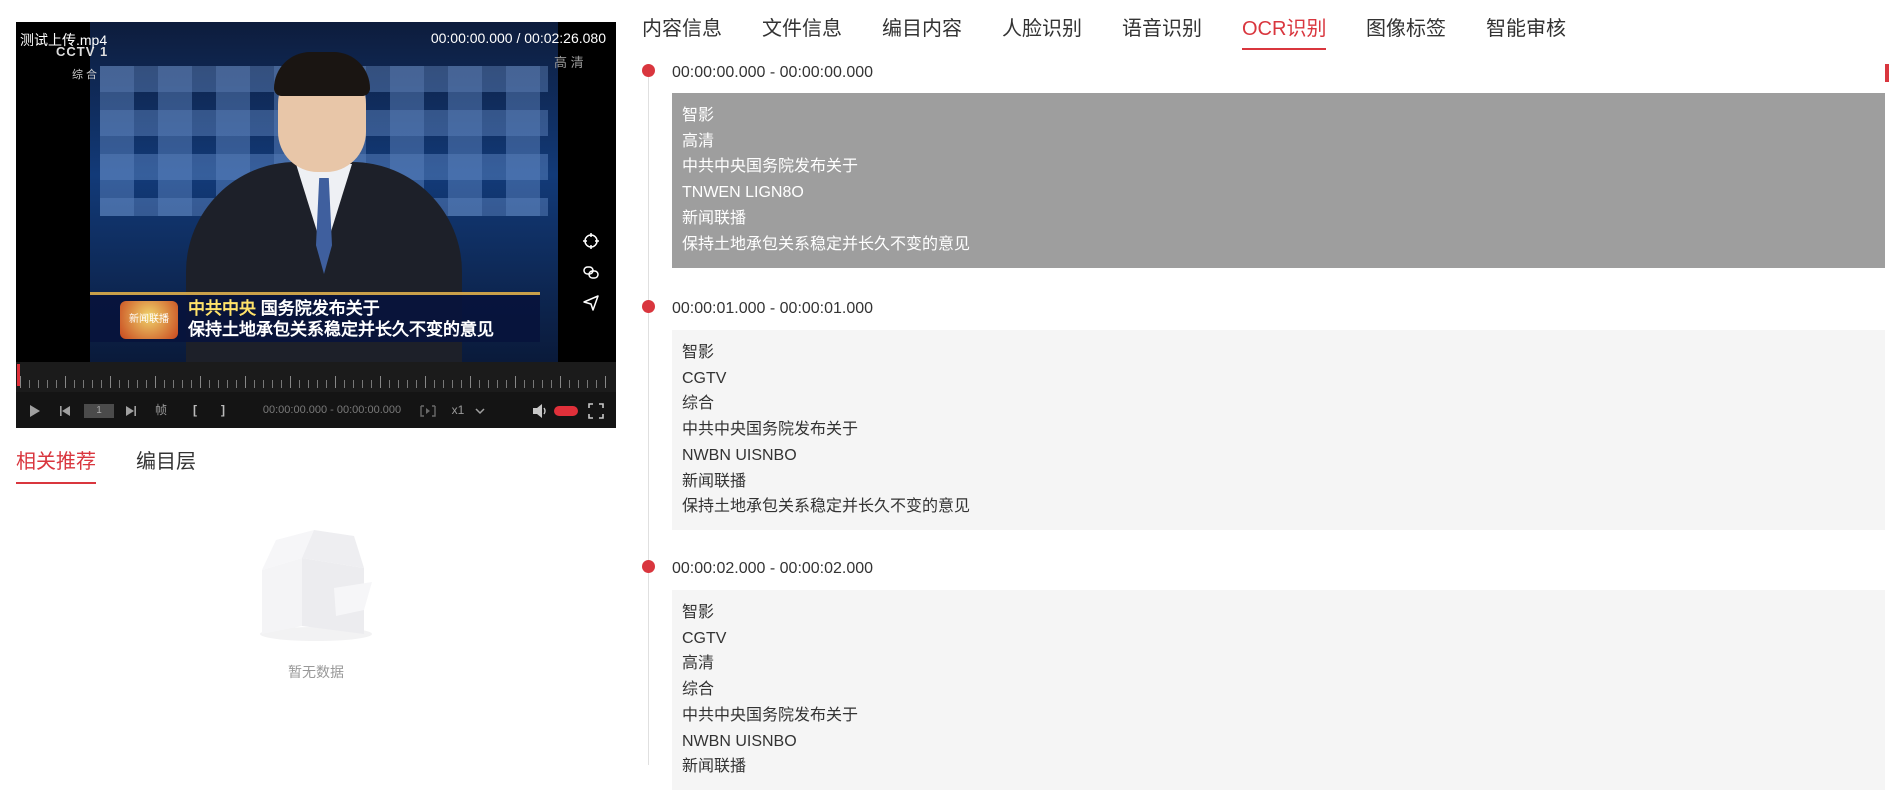 This screenshot has width=1899, height=790. What do you see at coordinates (1042, 33) in the screenshot?
I see `tab-face-recognition: 人脸识别` at bounding box center [1042, 33].